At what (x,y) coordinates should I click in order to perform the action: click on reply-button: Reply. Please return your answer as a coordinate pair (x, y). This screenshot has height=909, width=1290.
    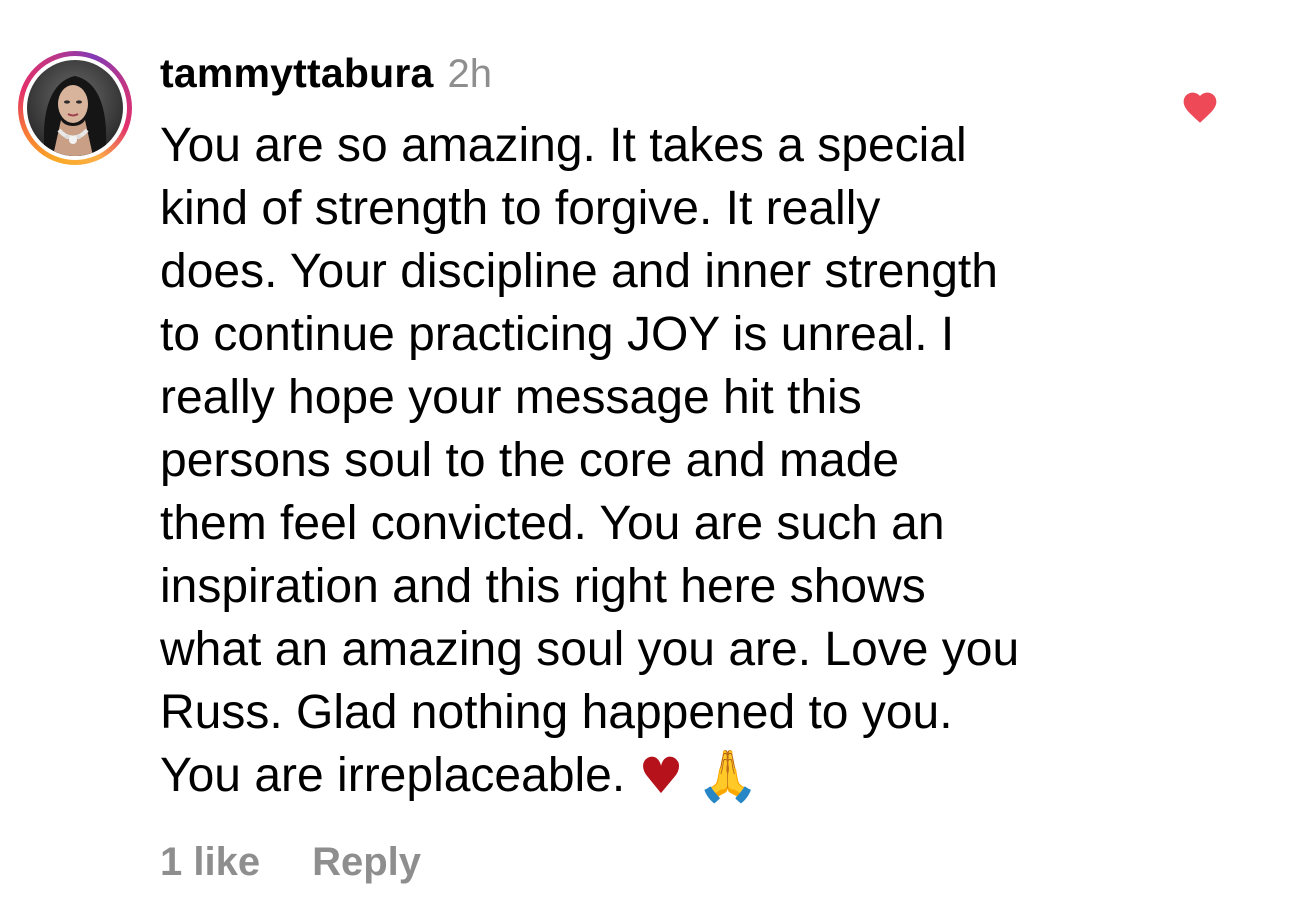
    Looking at the image, I should click on (366, 862).